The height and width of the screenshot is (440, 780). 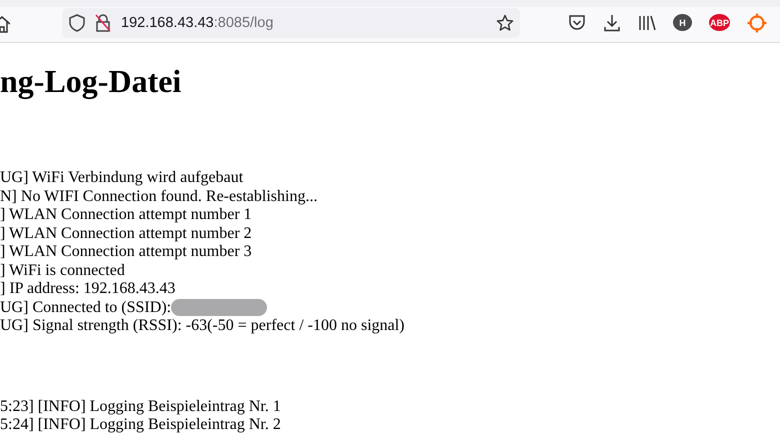 What do you see at coordinates (5, 25) in the screenshot?
I see `home-icon` at bounding box center [5, 25].